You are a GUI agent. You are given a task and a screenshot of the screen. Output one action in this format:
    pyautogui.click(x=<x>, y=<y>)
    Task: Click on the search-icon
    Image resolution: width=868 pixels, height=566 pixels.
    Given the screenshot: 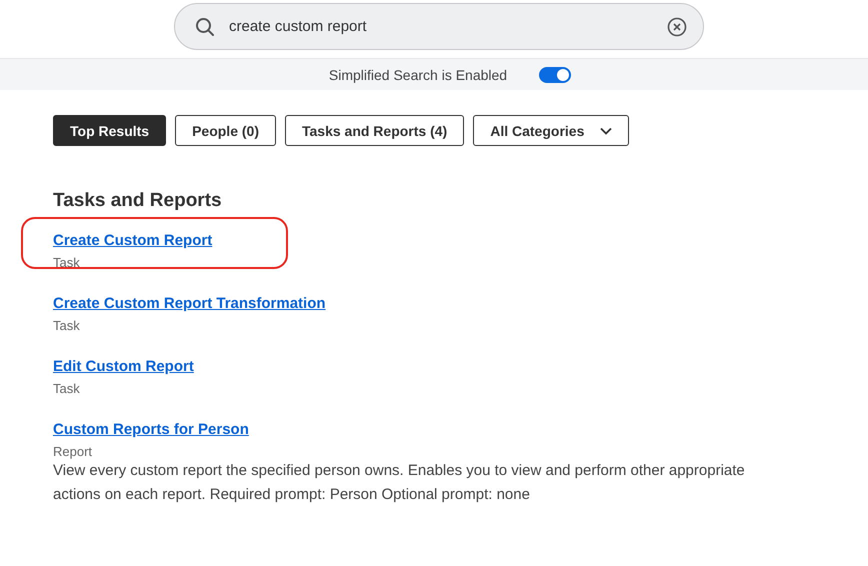 What is the action you would take?
    pyautogui.click(x=205, y=26)
    